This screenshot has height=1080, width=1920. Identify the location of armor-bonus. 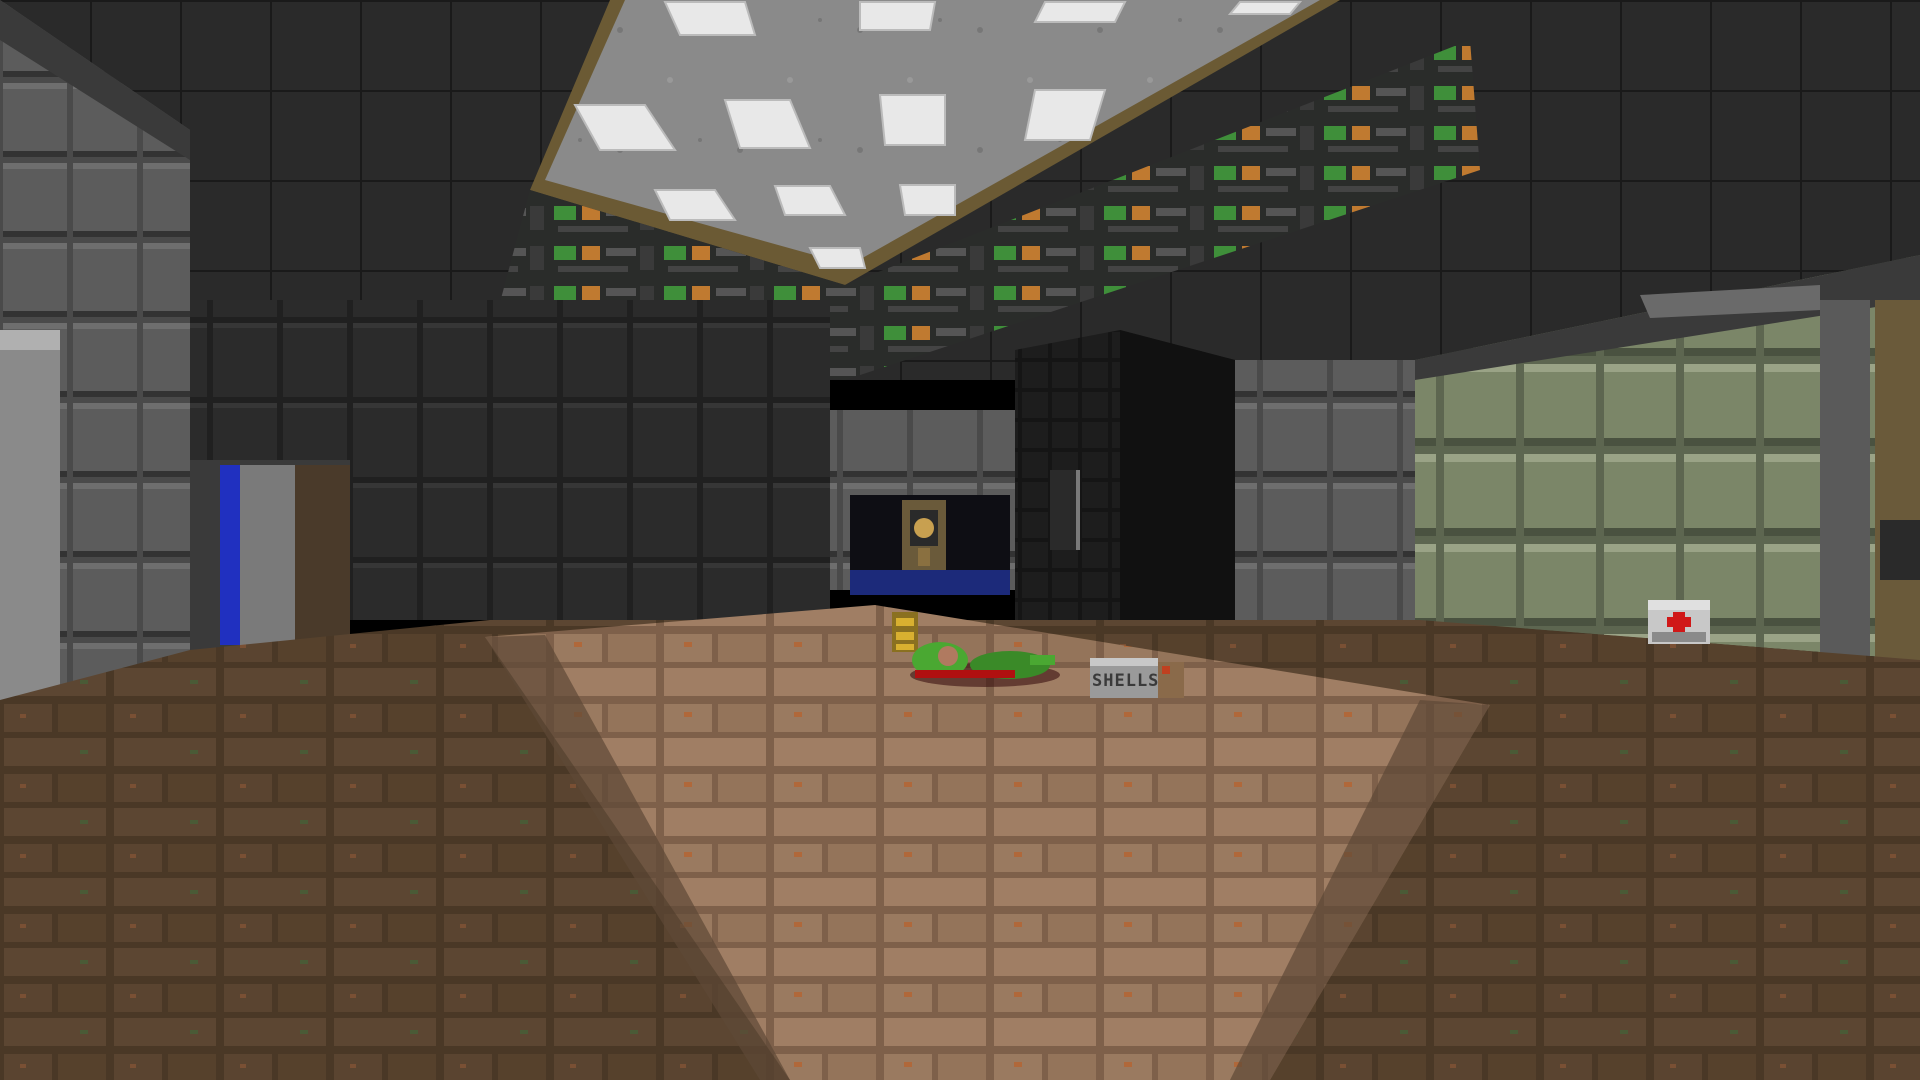
(972, 565).